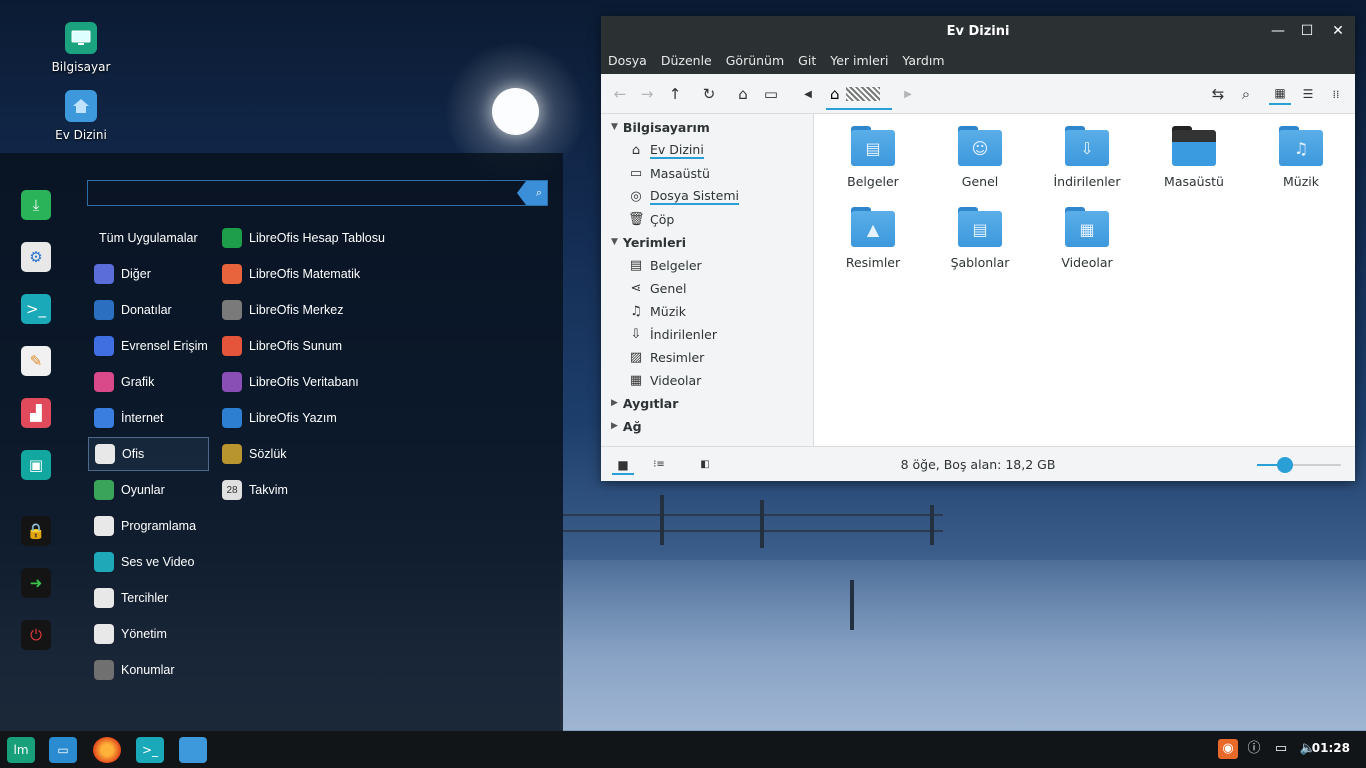 The image size is (1366, 768). I want to click on sidebar-section-devices: ▶ Aygıtlar, so click(644, 403).